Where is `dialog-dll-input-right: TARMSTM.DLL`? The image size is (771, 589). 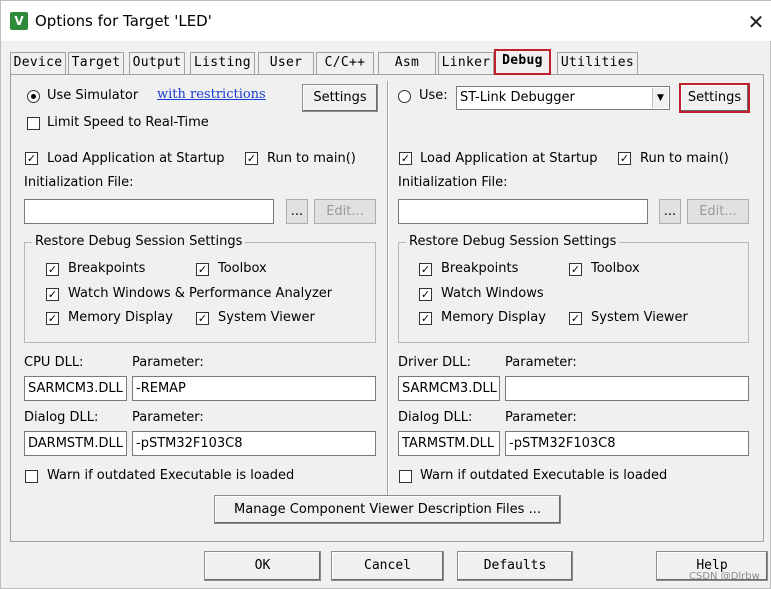
dialog-dll-input-right: TARMSTM.DLL is located at coordinates (449, 443).